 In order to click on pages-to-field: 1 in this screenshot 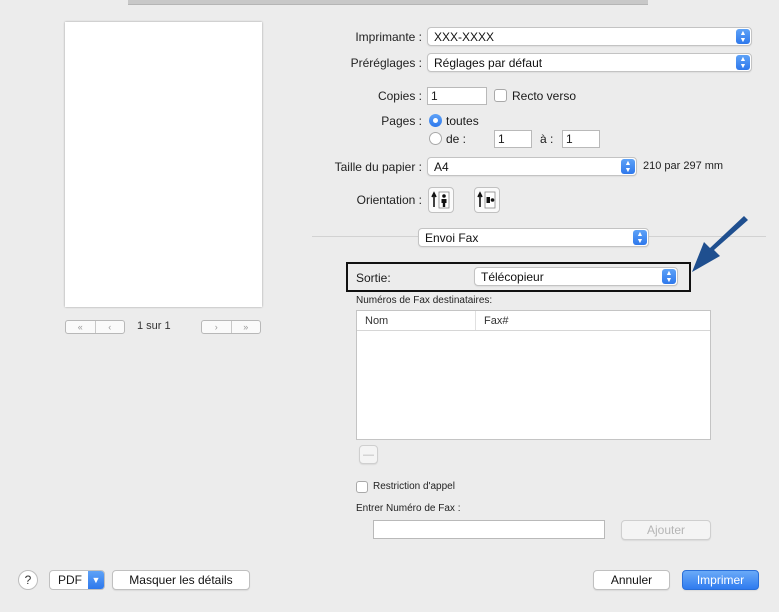, I will do `click(581, 139)`.